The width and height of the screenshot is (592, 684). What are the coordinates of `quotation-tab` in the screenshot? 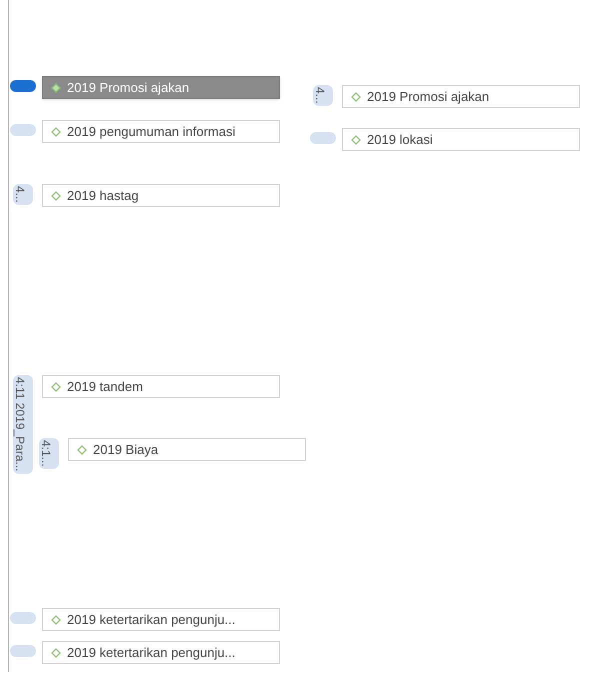 It's located at (23, 86).